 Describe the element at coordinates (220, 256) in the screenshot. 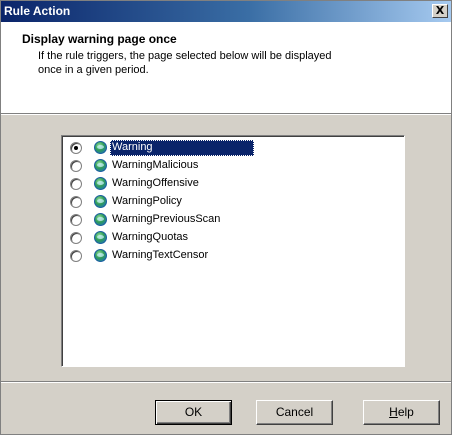

I see `list-item: WarningTextCensor` at that location.